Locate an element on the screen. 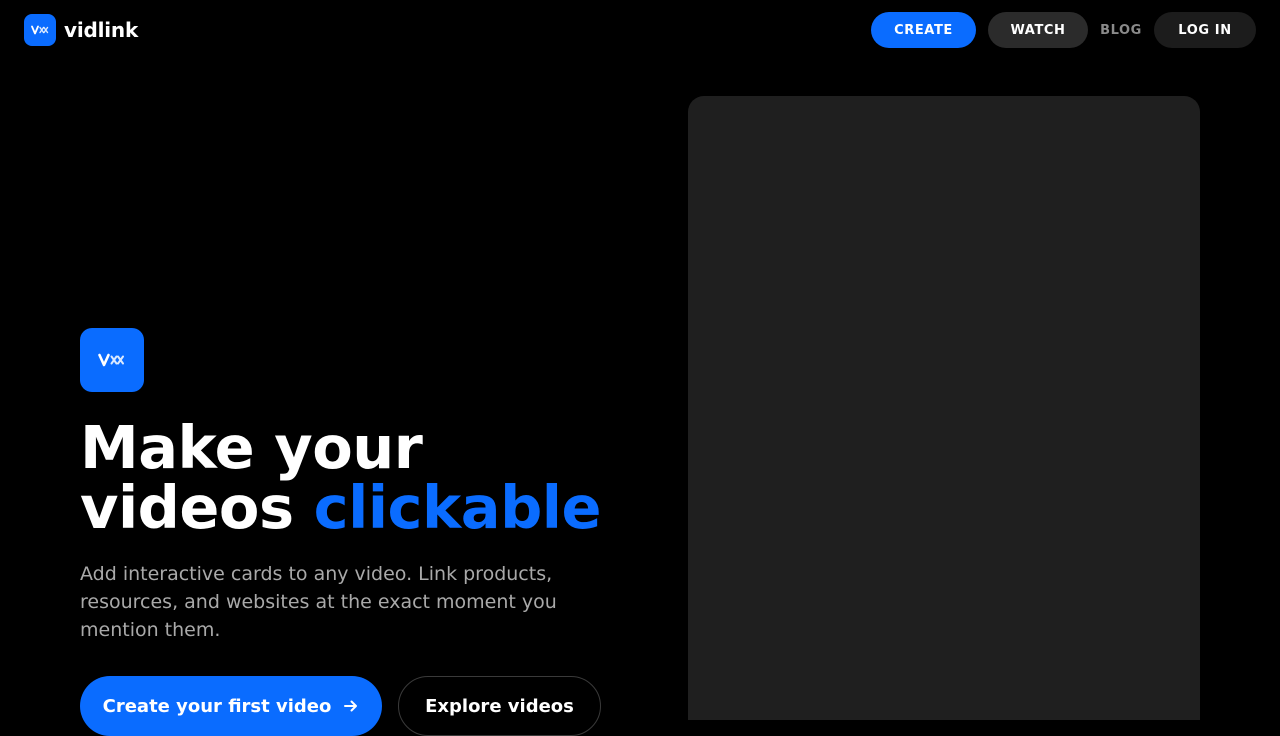 The height and width of the screenshot is (736, 1280). main-nav: CREATE WATCH BLOG LOG IN is located at coordinates (1063, 30).